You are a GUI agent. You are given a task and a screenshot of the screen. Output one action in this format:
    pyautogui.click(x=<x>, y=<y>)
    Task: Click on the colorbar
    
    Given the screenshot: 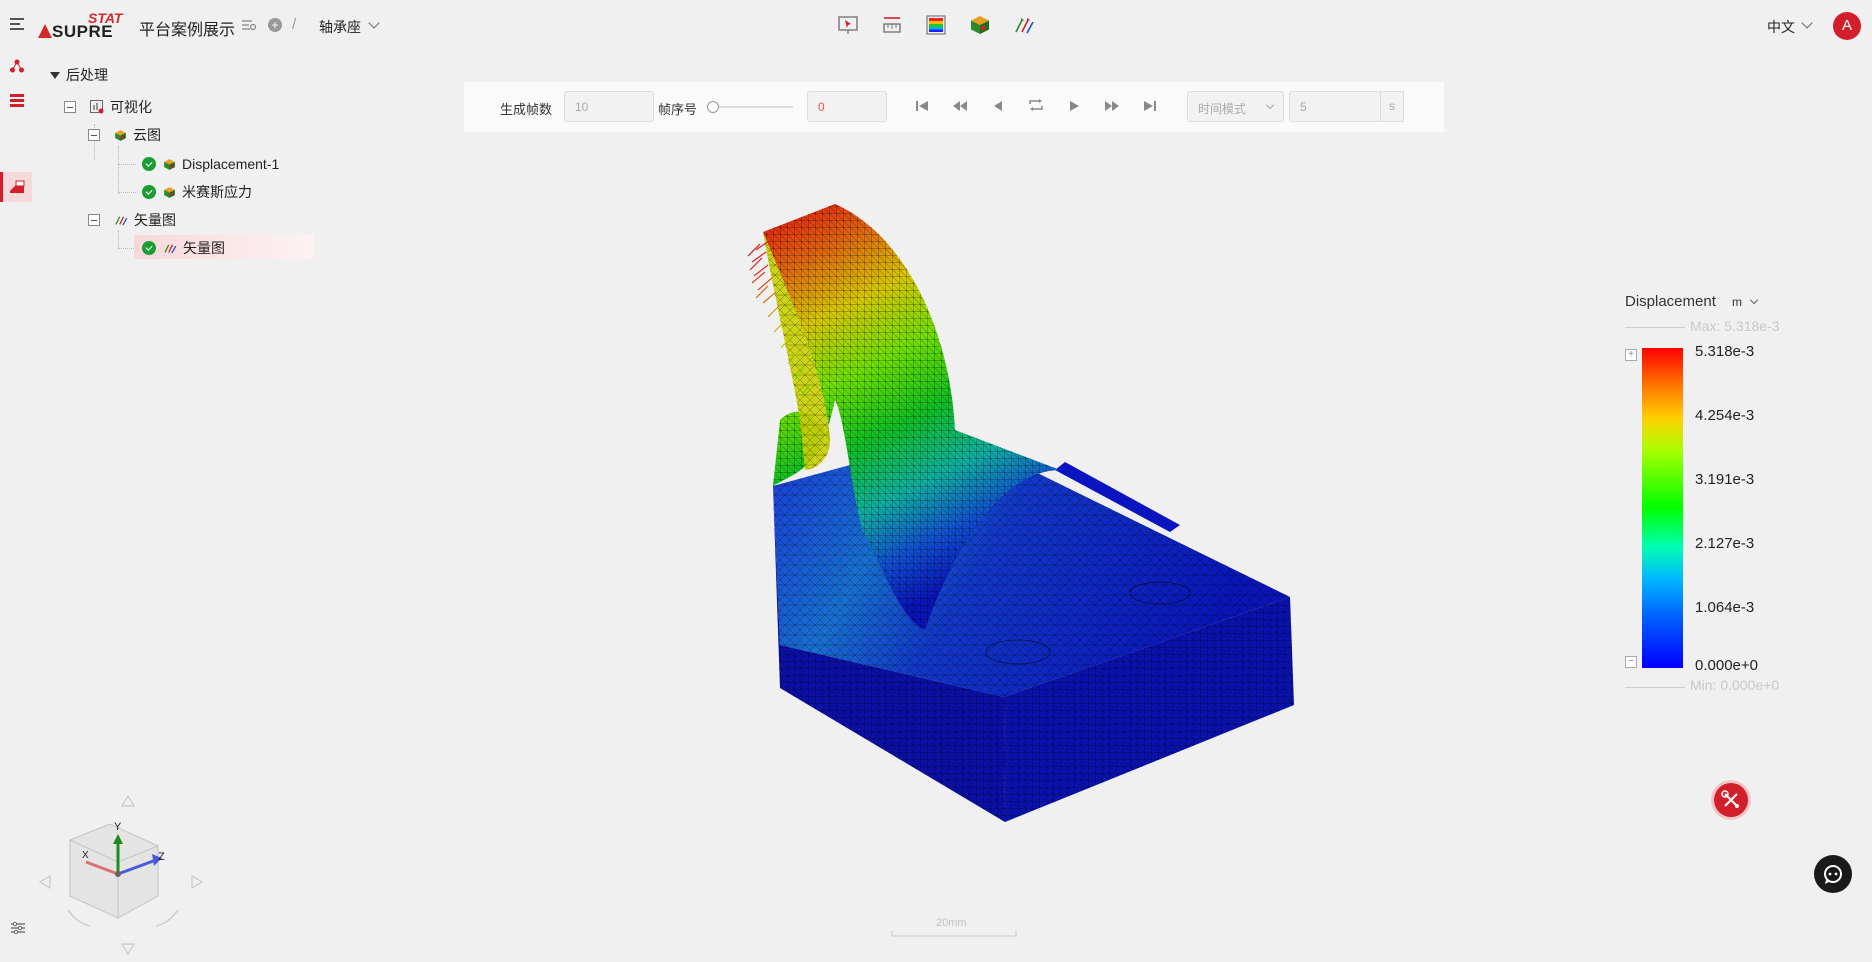 What is the action you would take?
    pyautogui.click(x=1662, y=508)
    